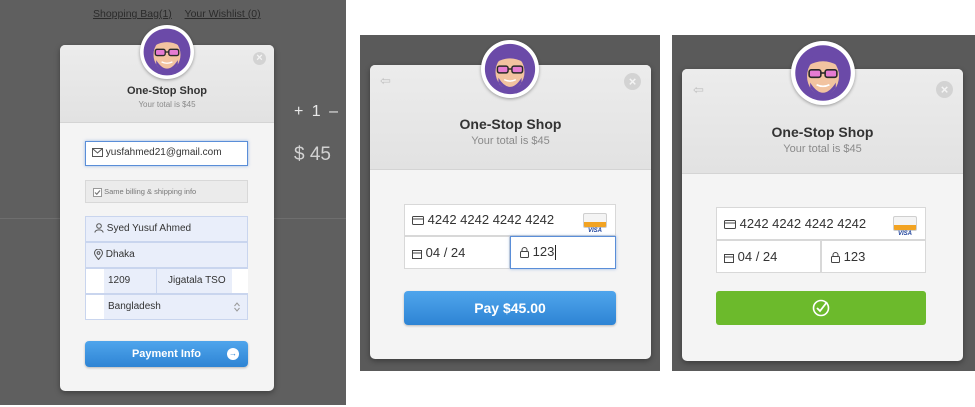 This screenshot has width=975, height=407. I want to click on user-icon, so click(99, 228).